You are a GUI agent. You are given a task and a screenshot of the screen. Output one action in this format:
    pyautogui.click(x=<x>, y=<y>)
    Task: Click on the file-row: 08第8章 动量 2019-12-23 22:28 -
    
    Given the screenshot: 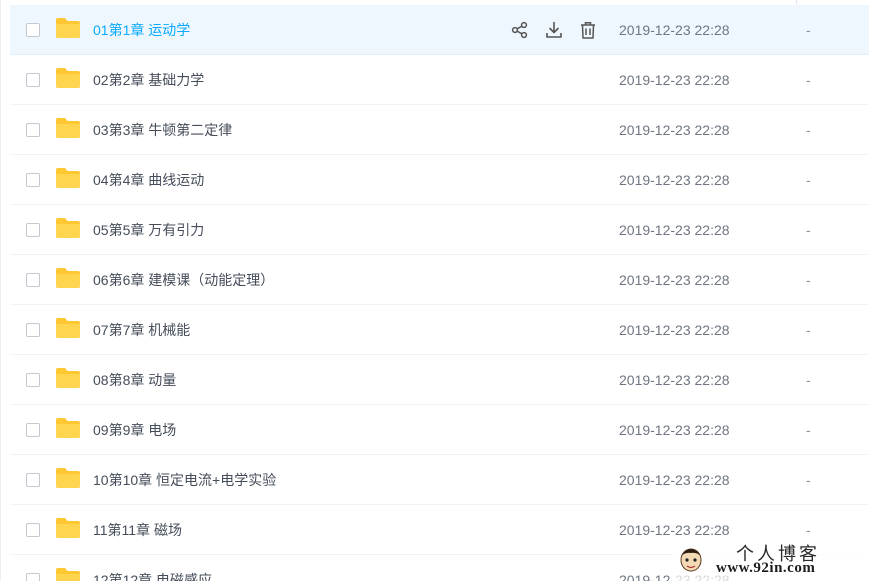 What is the action you would take?
    pyautogui.click(x=439, y=380)
    